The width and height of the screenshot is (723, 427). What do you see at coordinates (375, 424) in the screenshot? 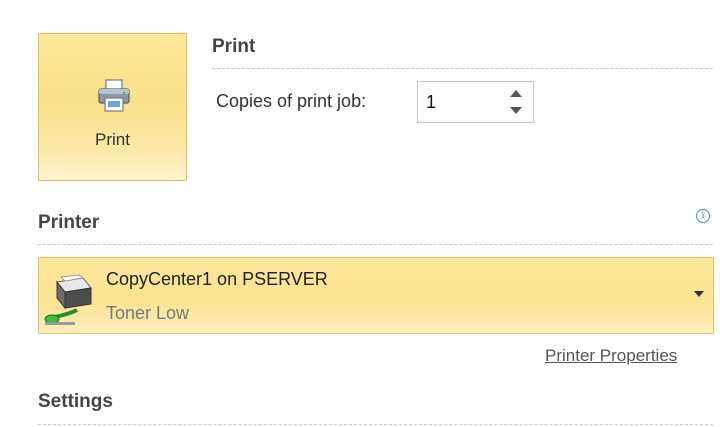
I see `settings-divider` at bounding box center [375, 424].